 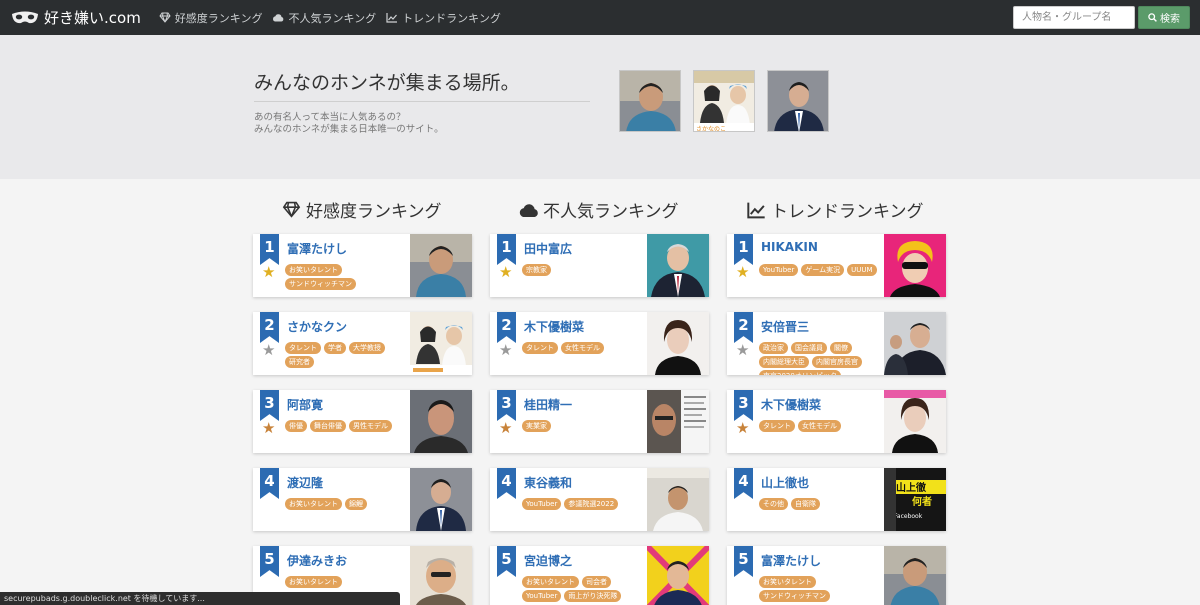 I want to click on person-name-link: 田中富広, so click(x=548, y=248).